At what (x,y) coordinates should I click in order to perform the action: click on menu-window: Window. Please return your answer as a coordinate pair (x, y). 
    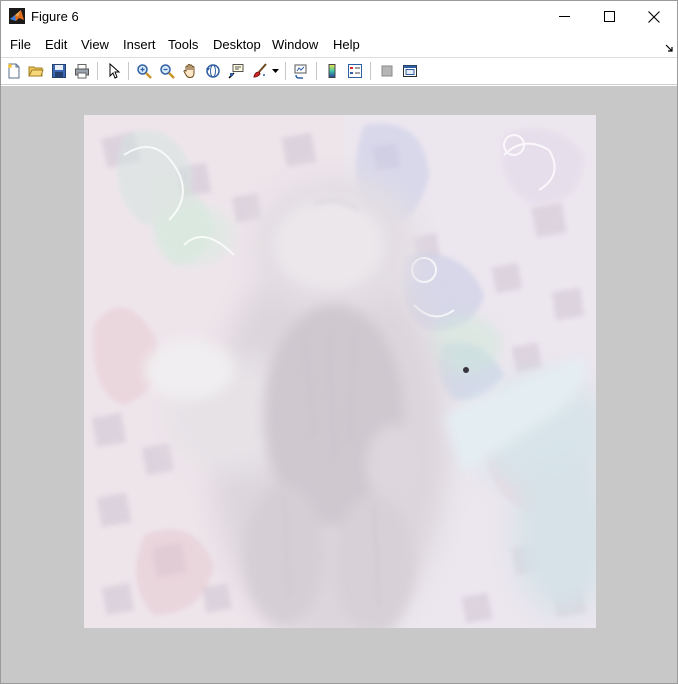
    Looking at the image, I should click on (295, 44).